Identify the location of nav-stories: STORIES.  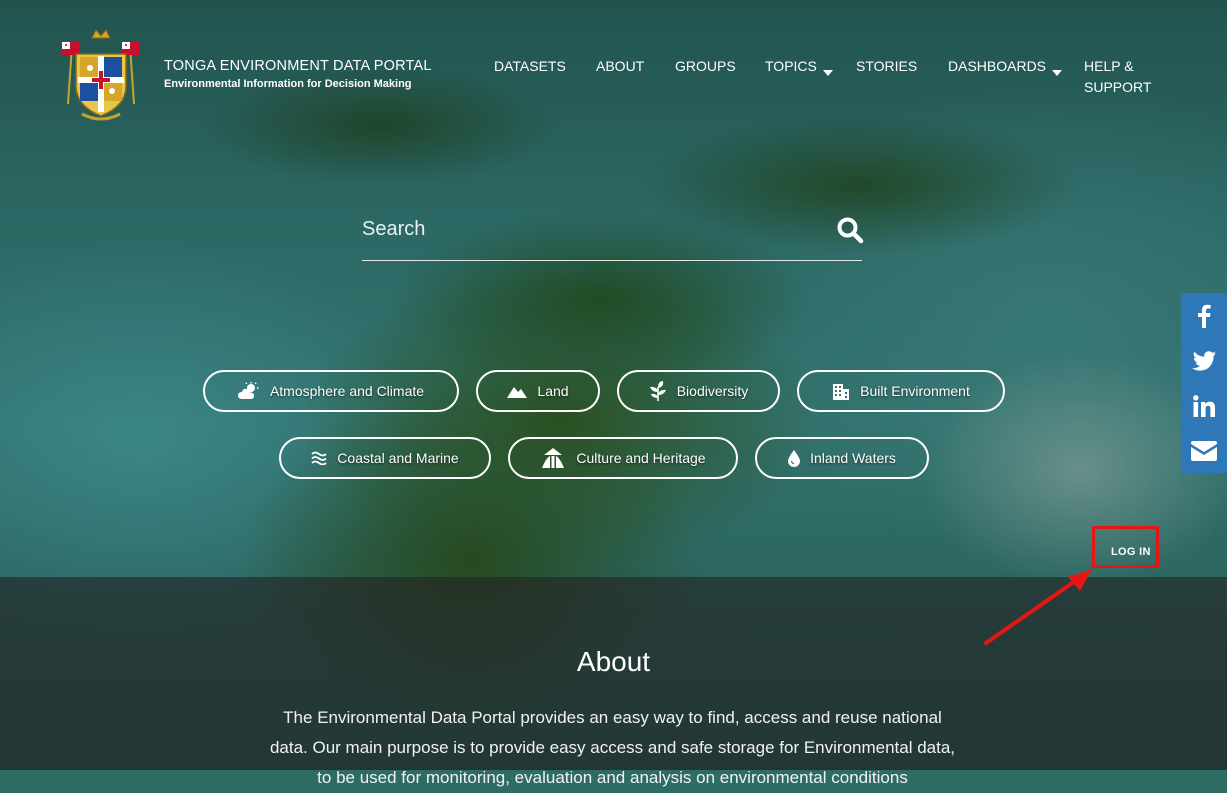
(886, 66).